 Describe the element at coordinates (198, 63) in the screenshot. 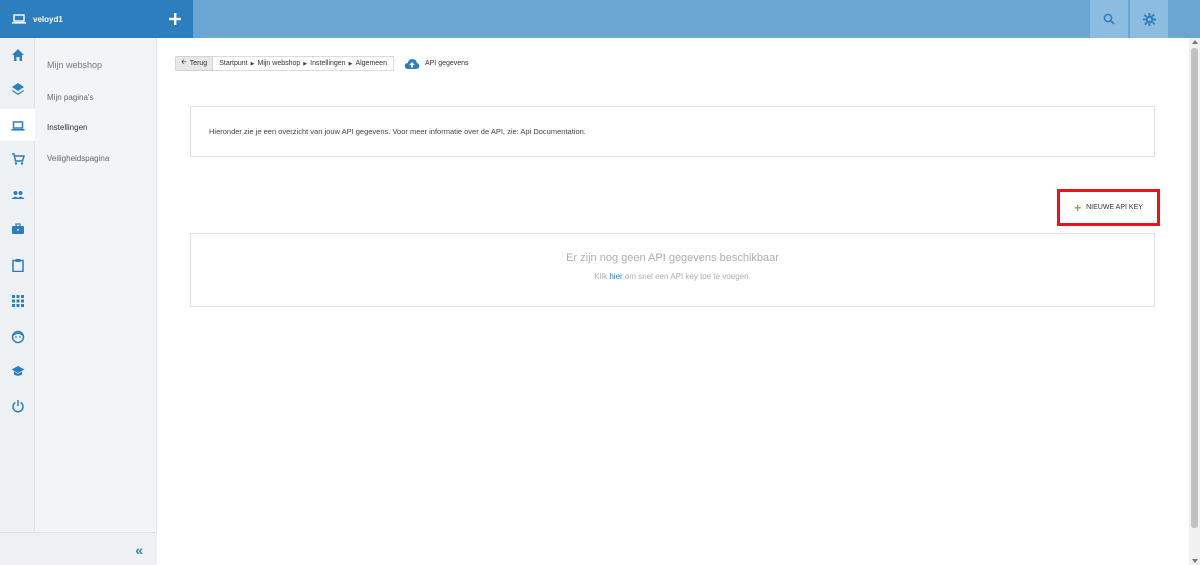

I see `back-label: Terug` at that location.